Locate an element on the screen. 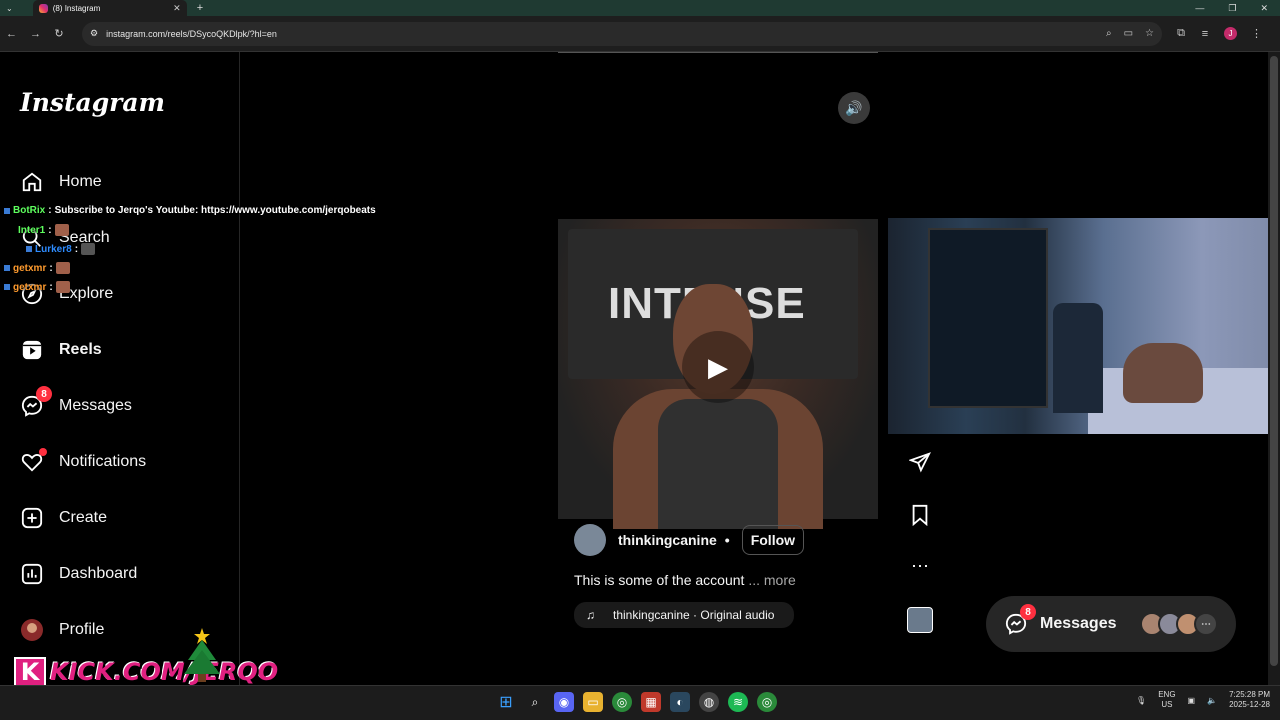  tab-search-chevron-icon: ⌄ is located at coordinates (9, 8).